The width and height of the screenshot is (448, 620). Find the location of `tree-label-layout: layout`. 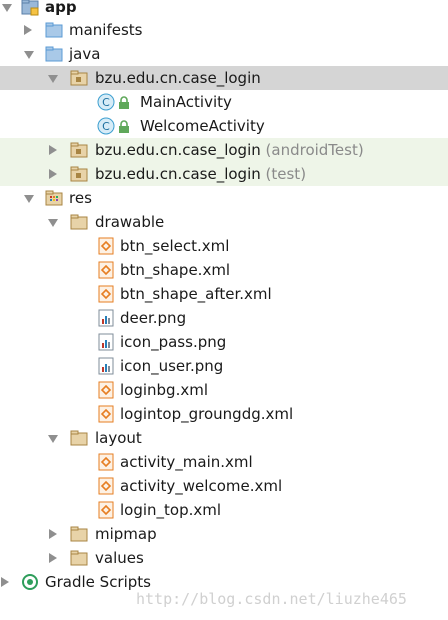

tree-label-layout: layout is located at coordinates (118, 438).